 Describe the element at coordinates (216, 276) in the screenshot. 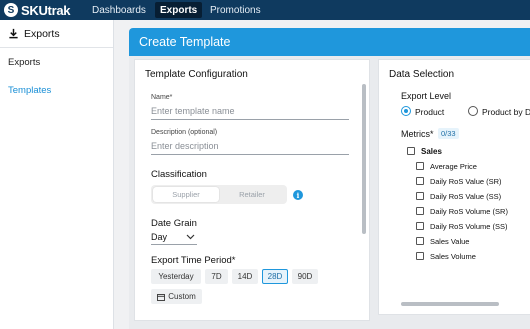

I see `period-chip-7d: 7D` at that location.